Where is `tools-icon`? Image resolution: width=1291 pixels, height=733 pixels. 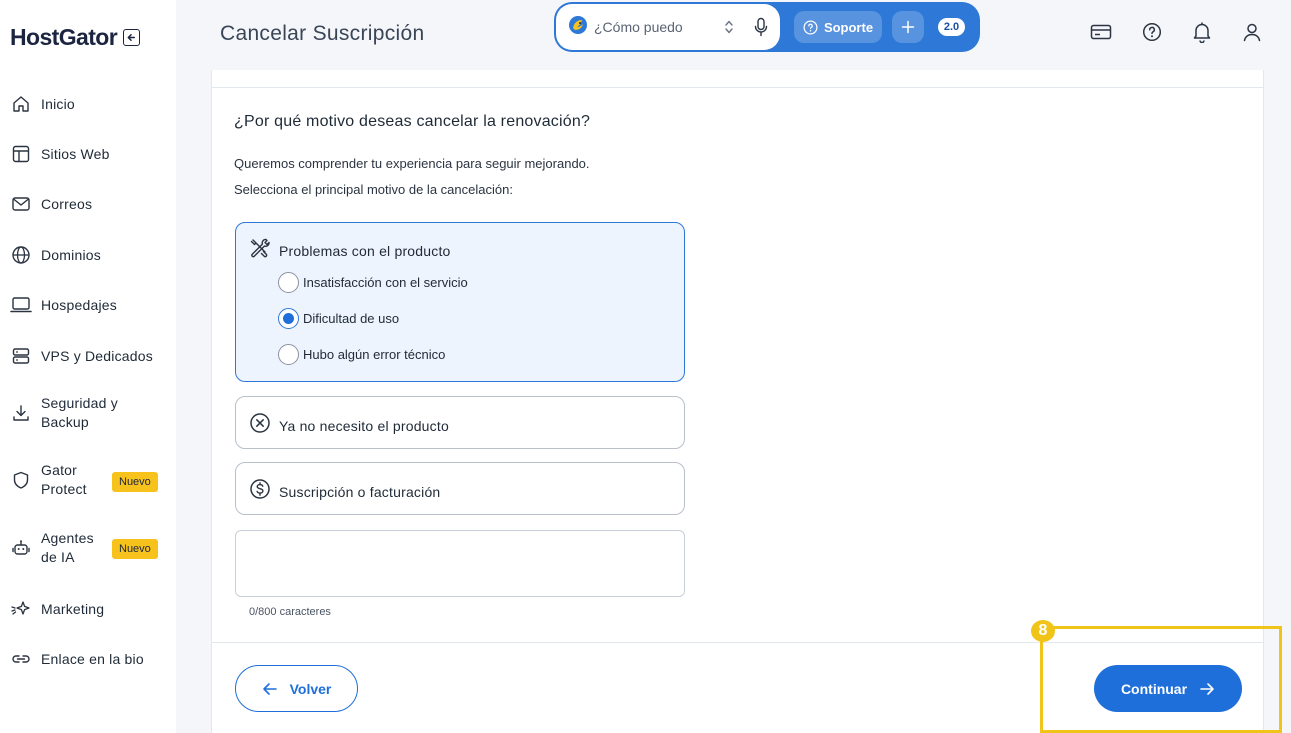
tools-icon is located at coordinates (260, 250).